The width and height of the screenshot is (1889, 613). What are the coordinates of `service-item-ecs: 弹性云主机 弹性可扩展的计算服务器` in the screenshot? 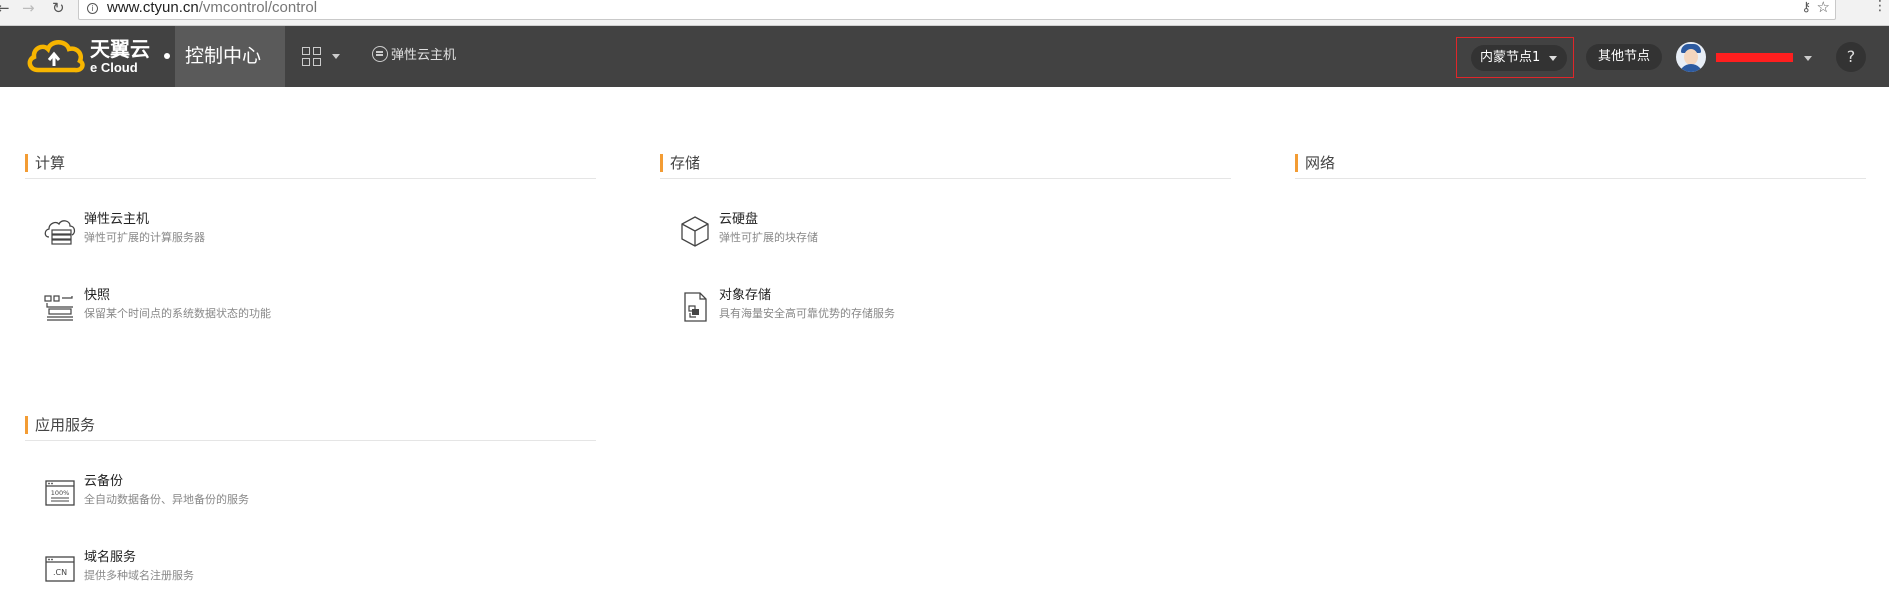 It's located at (253, 231).